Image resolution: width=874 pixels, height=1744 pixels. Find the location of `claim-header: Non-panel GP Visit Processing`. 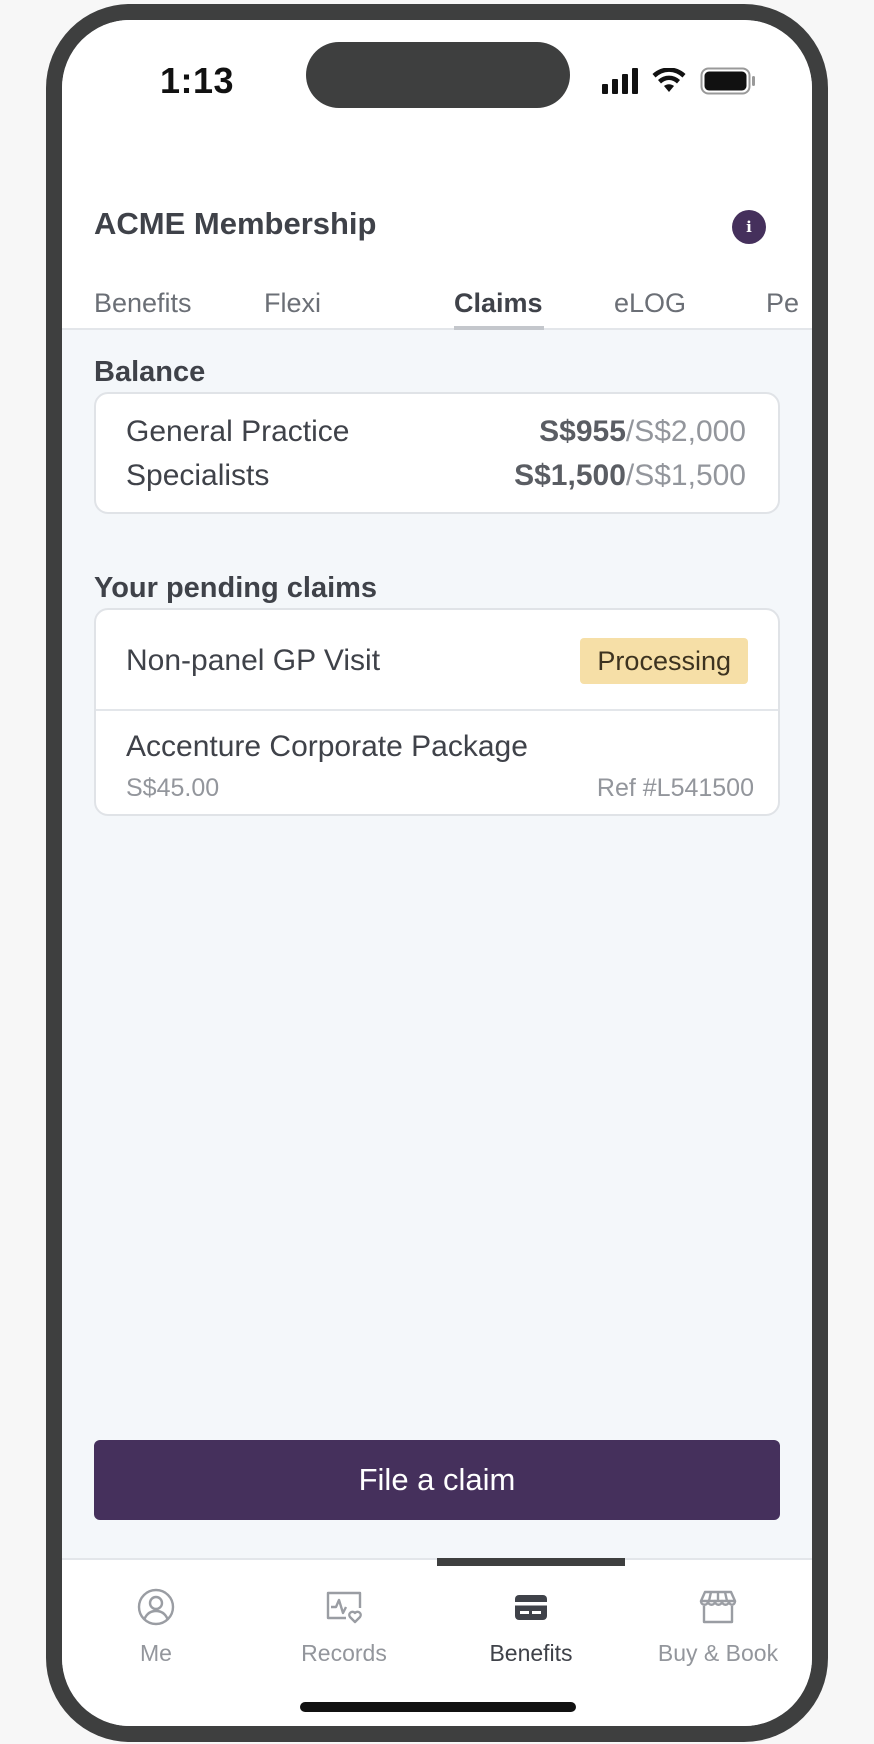

claim-header: Non-panel GP Visit Processing is located at coordinates (437, 660).